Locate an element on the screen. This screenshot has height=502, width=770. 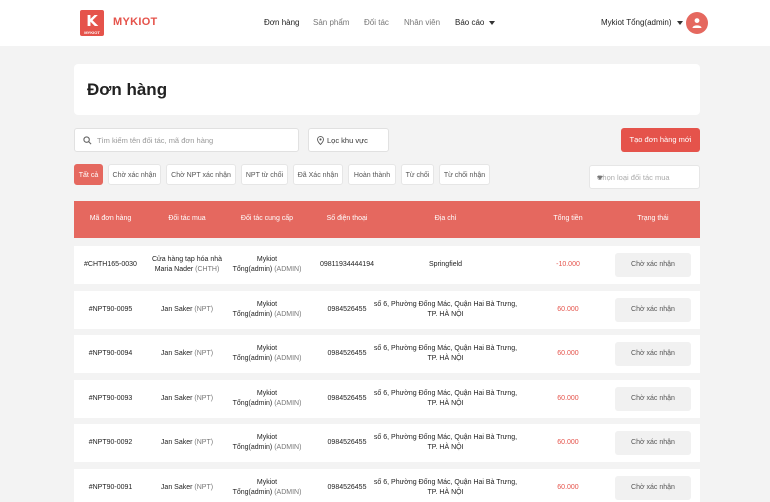
column-header-supplier: Đối tác cung cấp is located at coordinates (267, 218).